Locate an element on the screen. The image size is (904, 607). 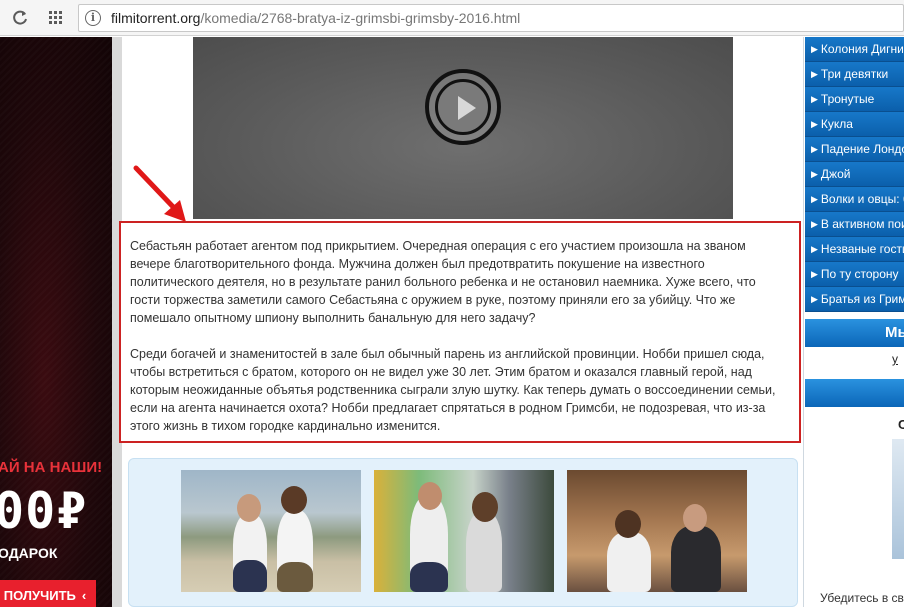
banner-get-button: ПОЛУЧИТЬ ‹ is located at coordinates (48, 593).